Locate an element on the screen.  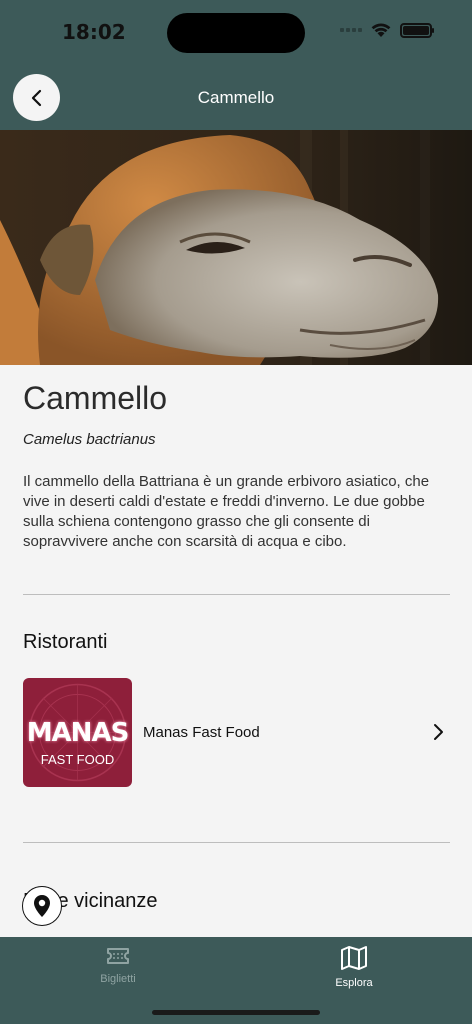
tab-biglietti-label: Biglietti is located at coordinates (118, 979).